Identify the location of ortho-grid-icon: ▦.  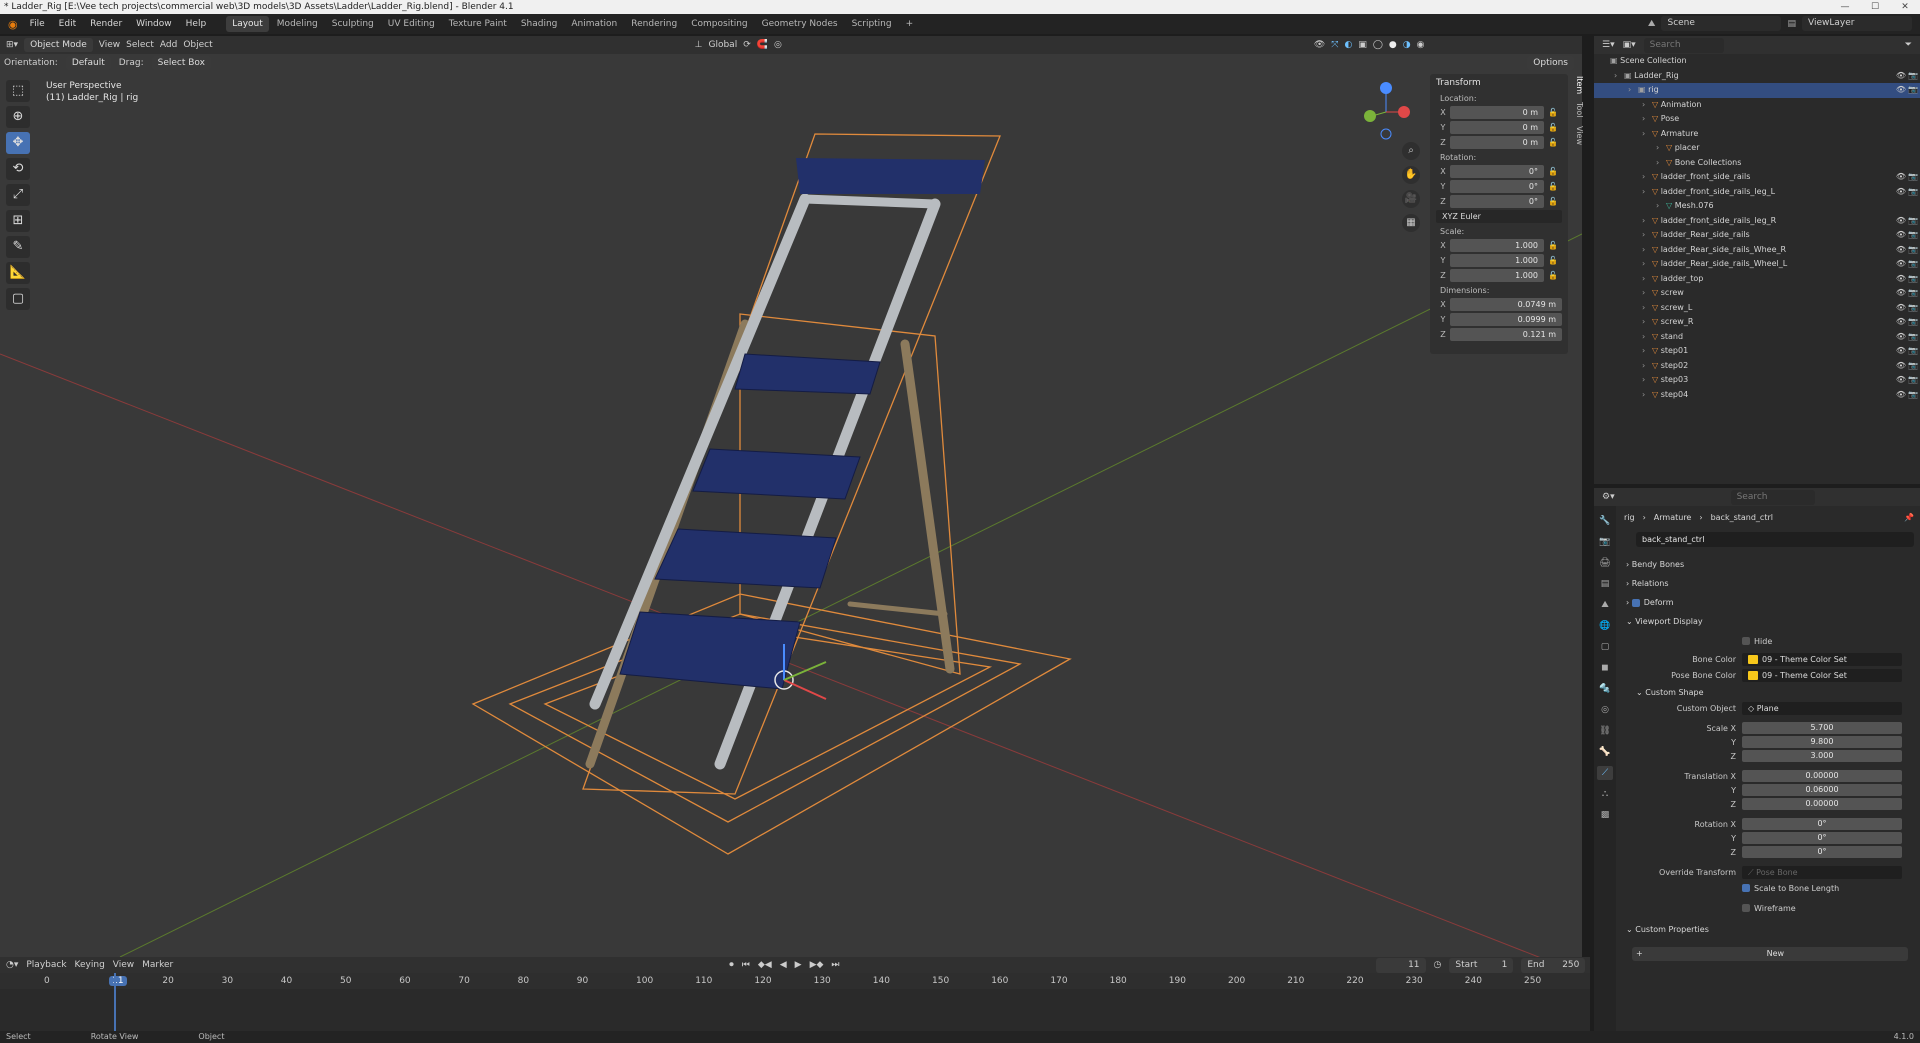
(1411, 223).